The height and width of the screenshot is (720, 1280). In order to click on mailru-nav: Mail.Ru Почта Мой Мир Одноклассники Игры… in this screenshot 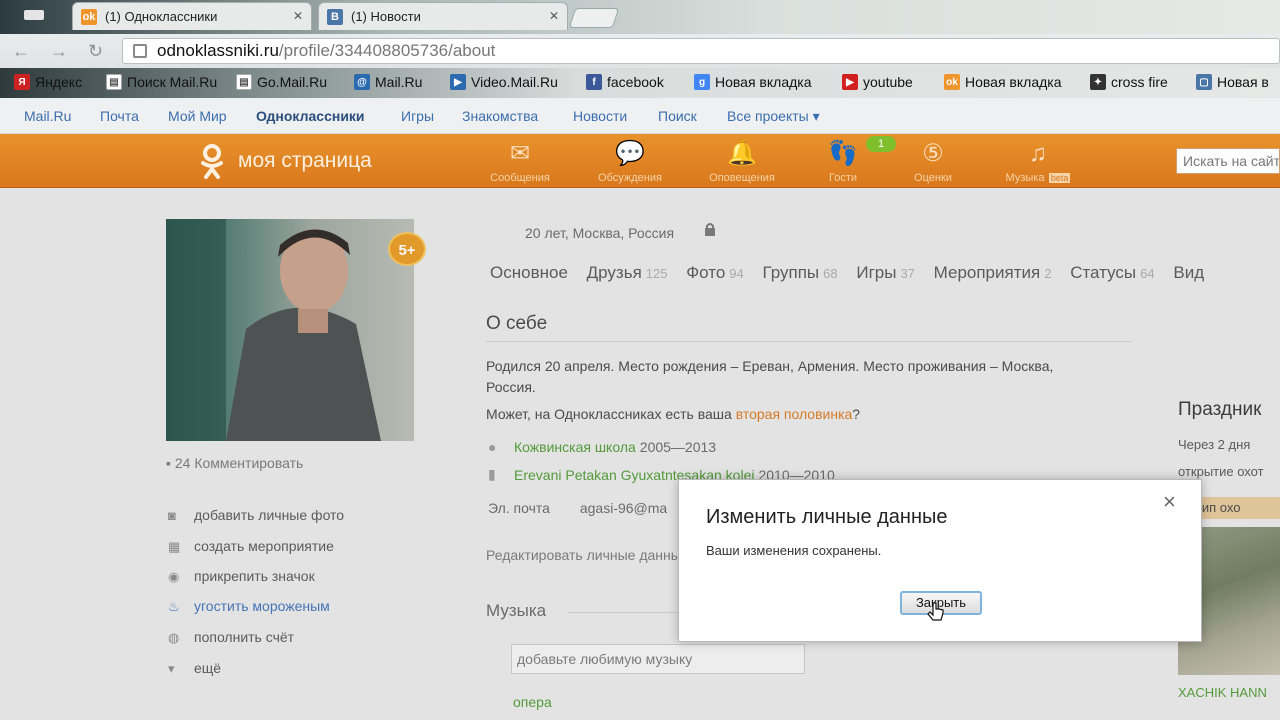, I will do `click(640, 116)`.